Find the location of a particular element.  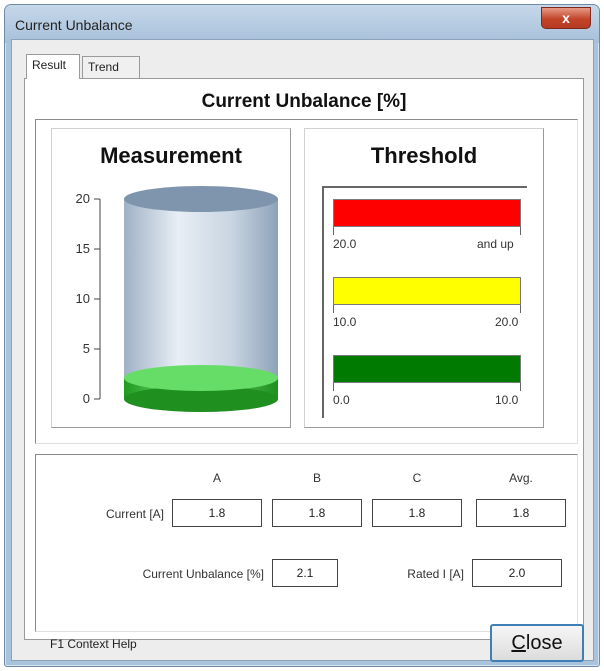

threshold-band-red is located at coordinates (427, 213).